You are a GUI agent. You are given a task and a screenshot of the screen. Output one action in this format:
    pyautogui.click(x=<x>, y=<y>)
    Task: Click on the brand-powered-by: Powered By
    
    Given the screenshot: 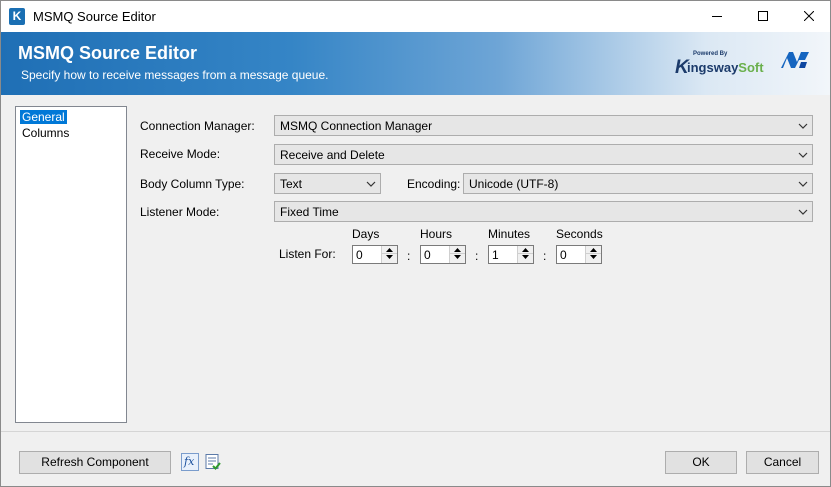 What is the action you would take?
    pyautogui.click(x=710, y=54)
    